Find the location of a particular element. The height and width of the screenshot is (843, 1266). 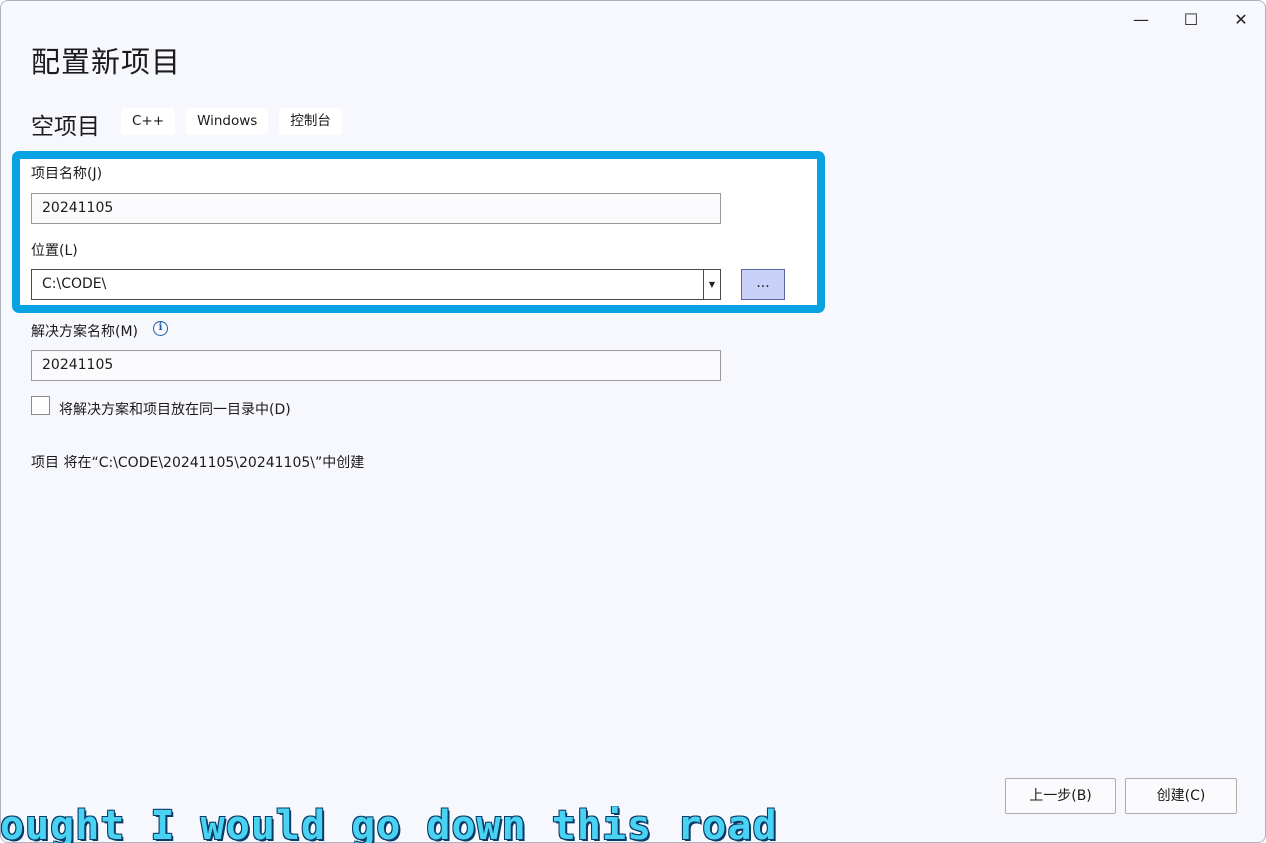

project-name-input: 20241105 is located at coordinates (376, 208).